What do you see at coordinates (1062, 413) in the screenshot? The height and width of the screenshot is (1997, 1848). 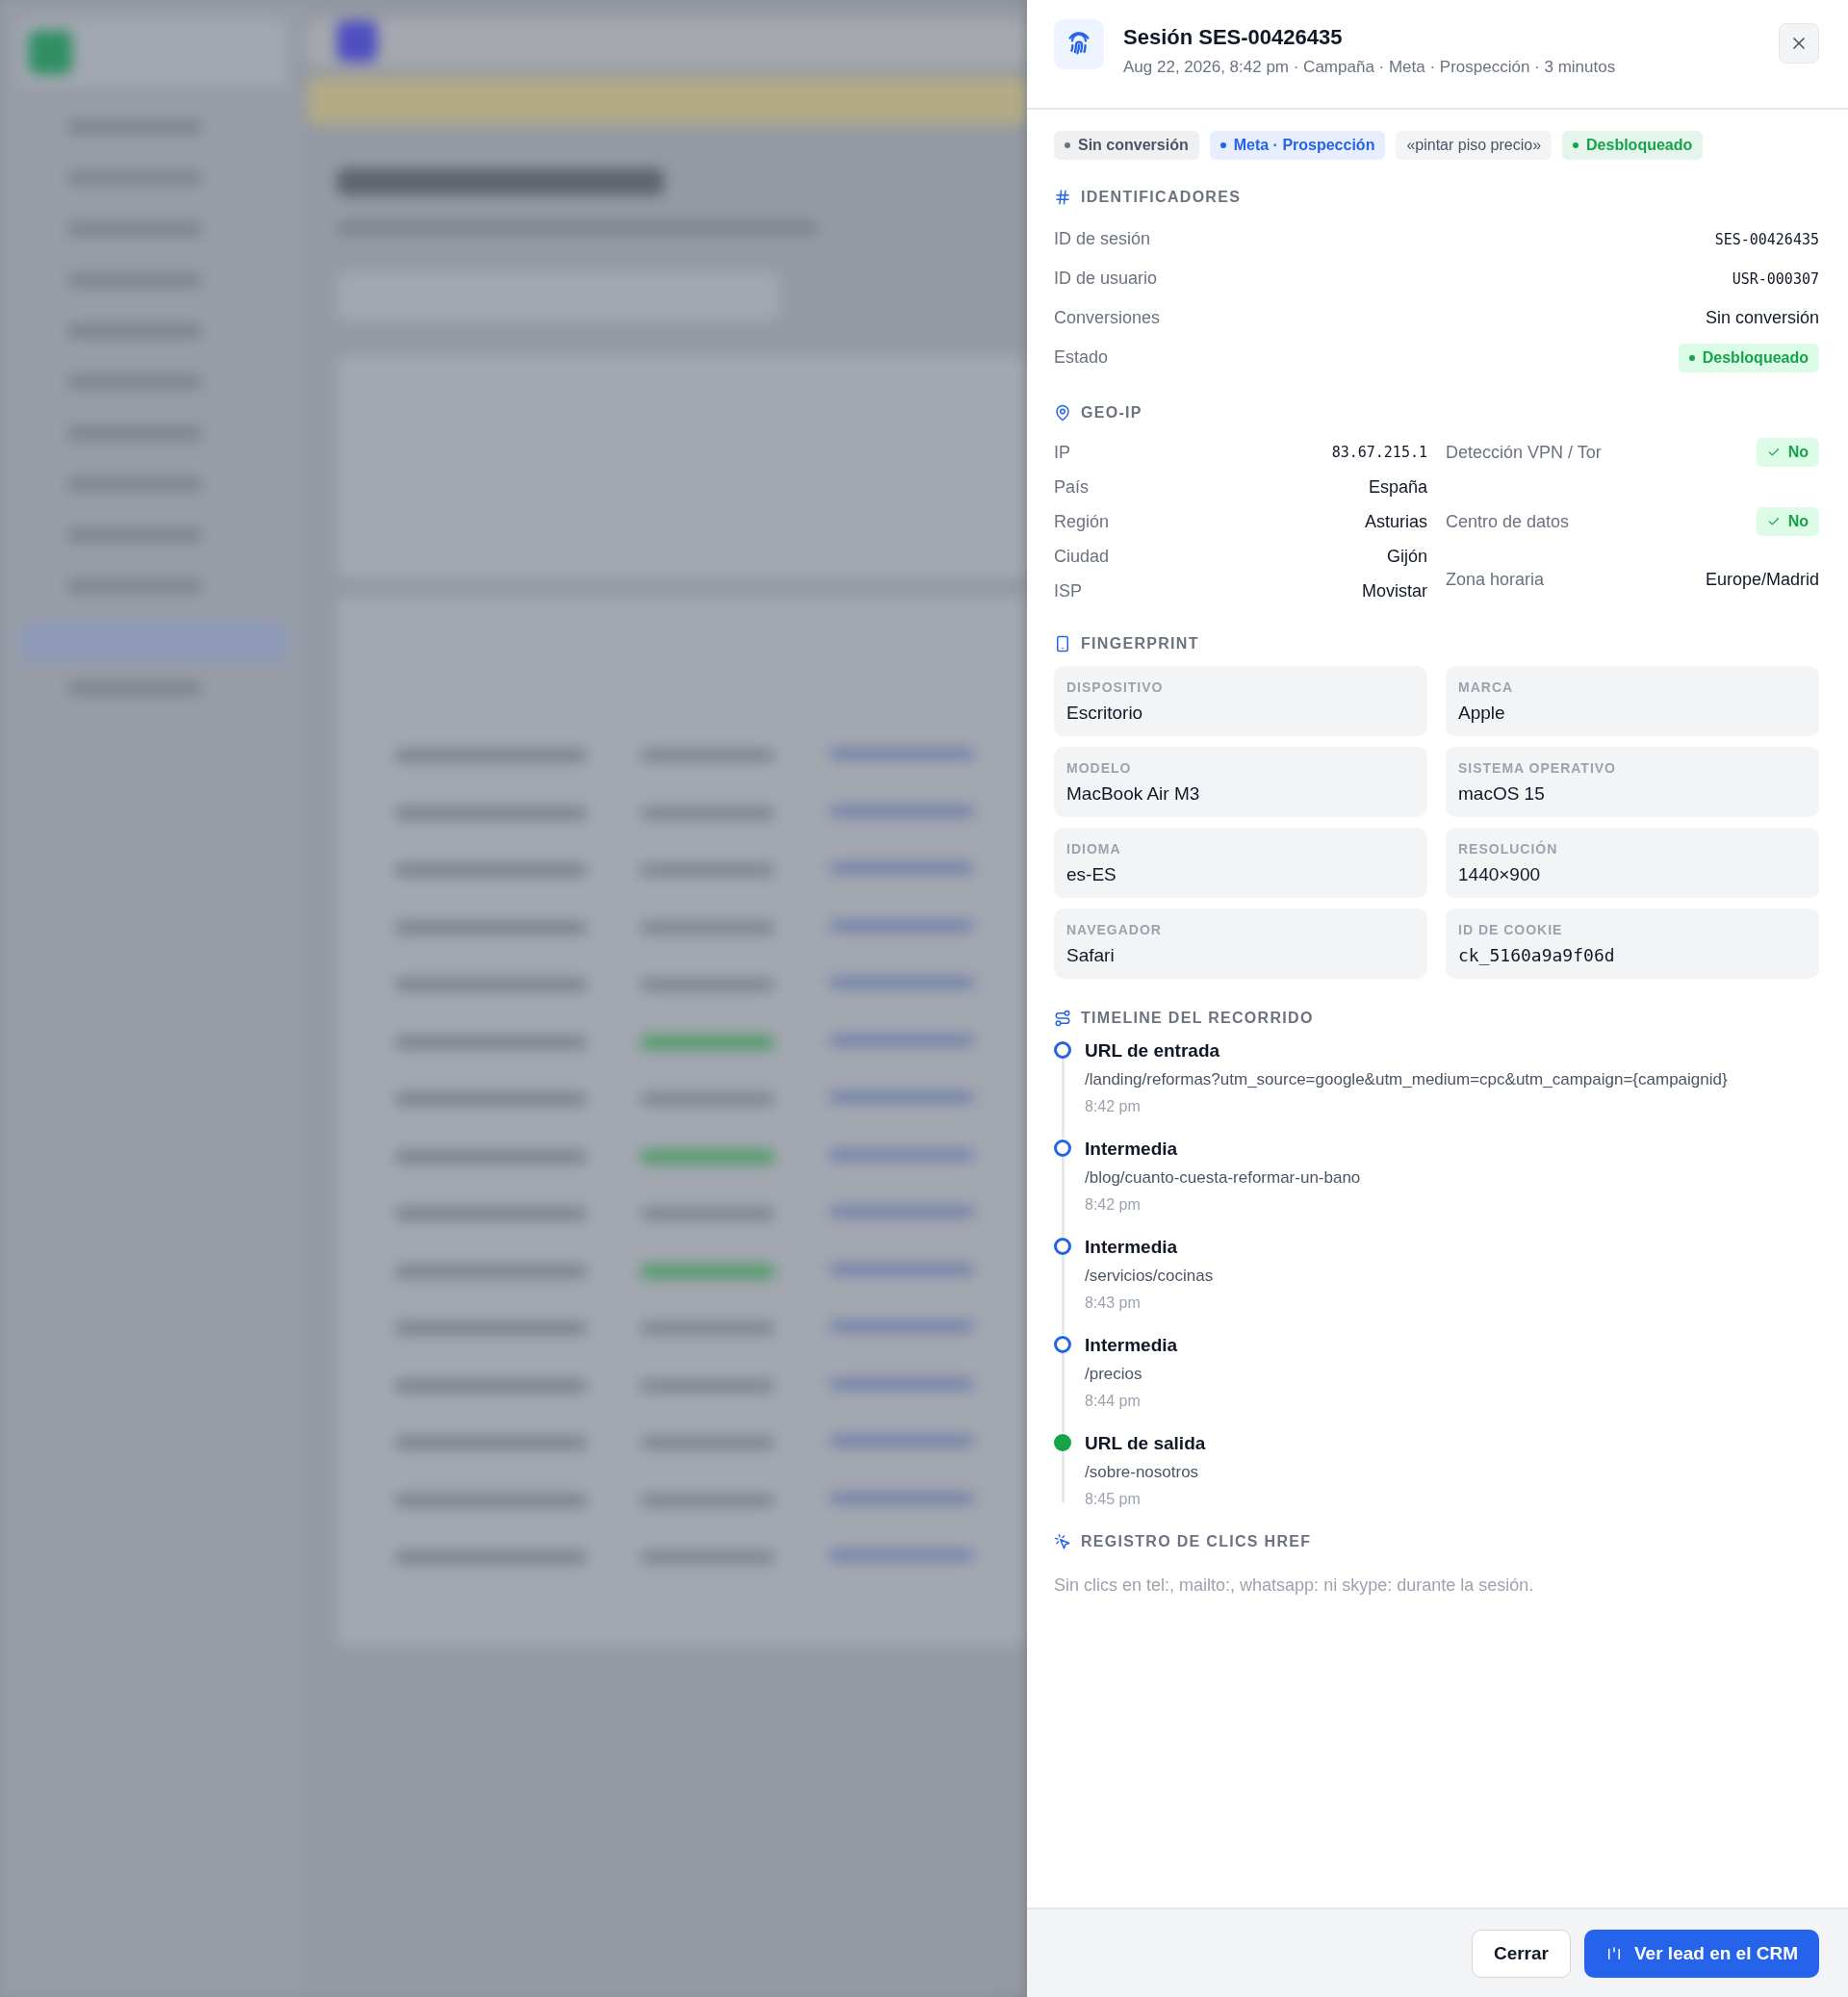 I see `map-pin-icon` at bounding box center [1062, 413].